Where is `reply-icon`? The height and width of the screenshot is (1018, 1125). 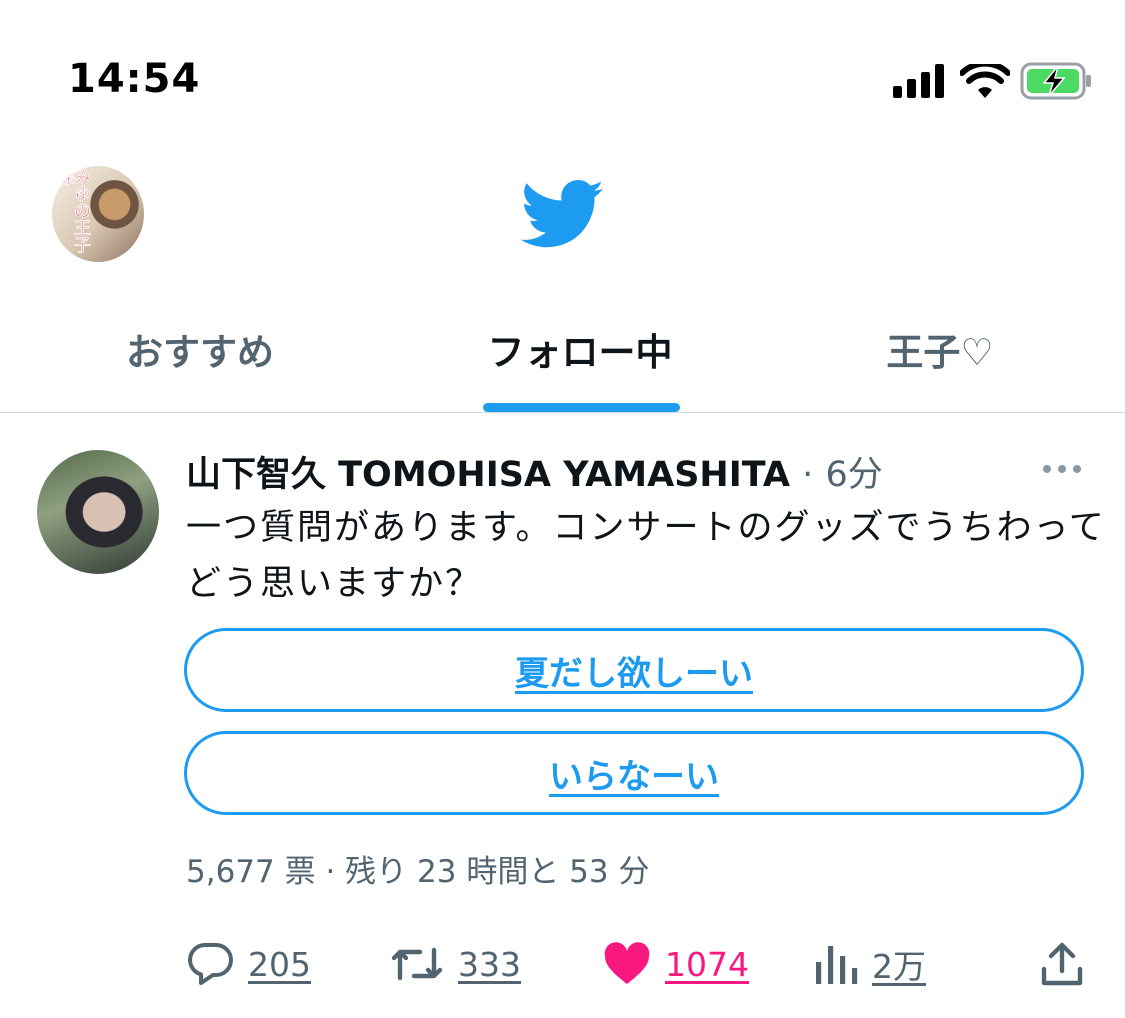 reply-icon is located at coordinates (210, 964).